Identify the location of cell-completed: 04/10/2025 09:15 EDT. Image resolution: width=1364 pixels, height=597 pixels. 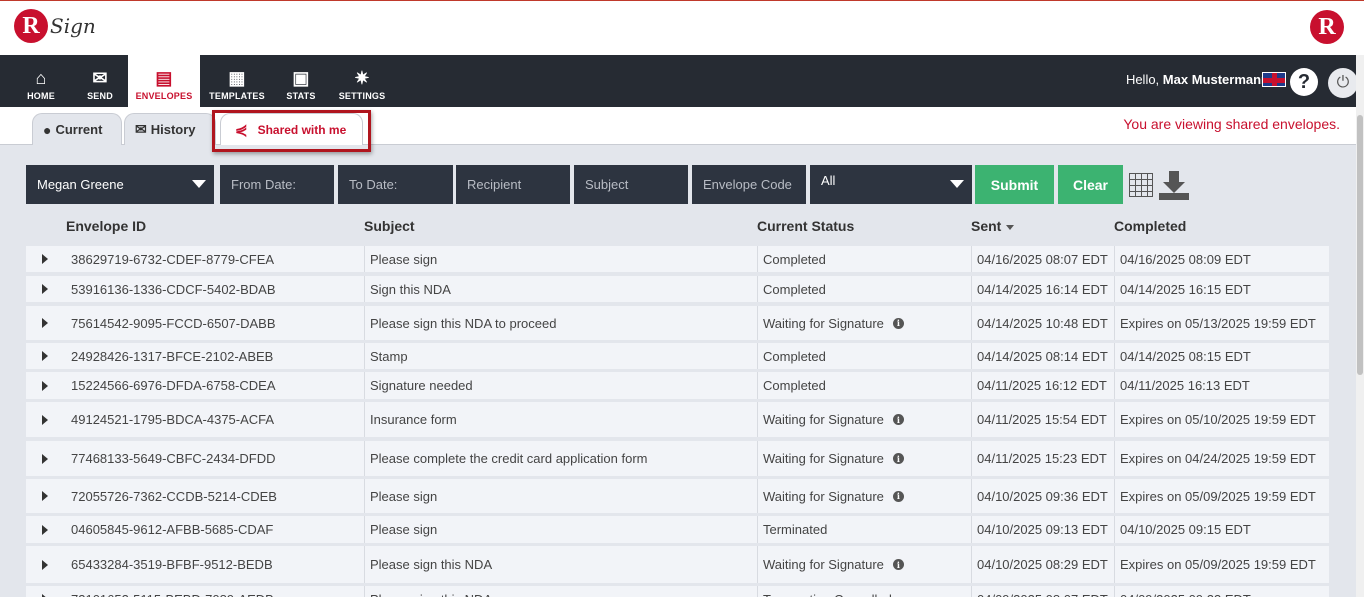
(1221, 529).